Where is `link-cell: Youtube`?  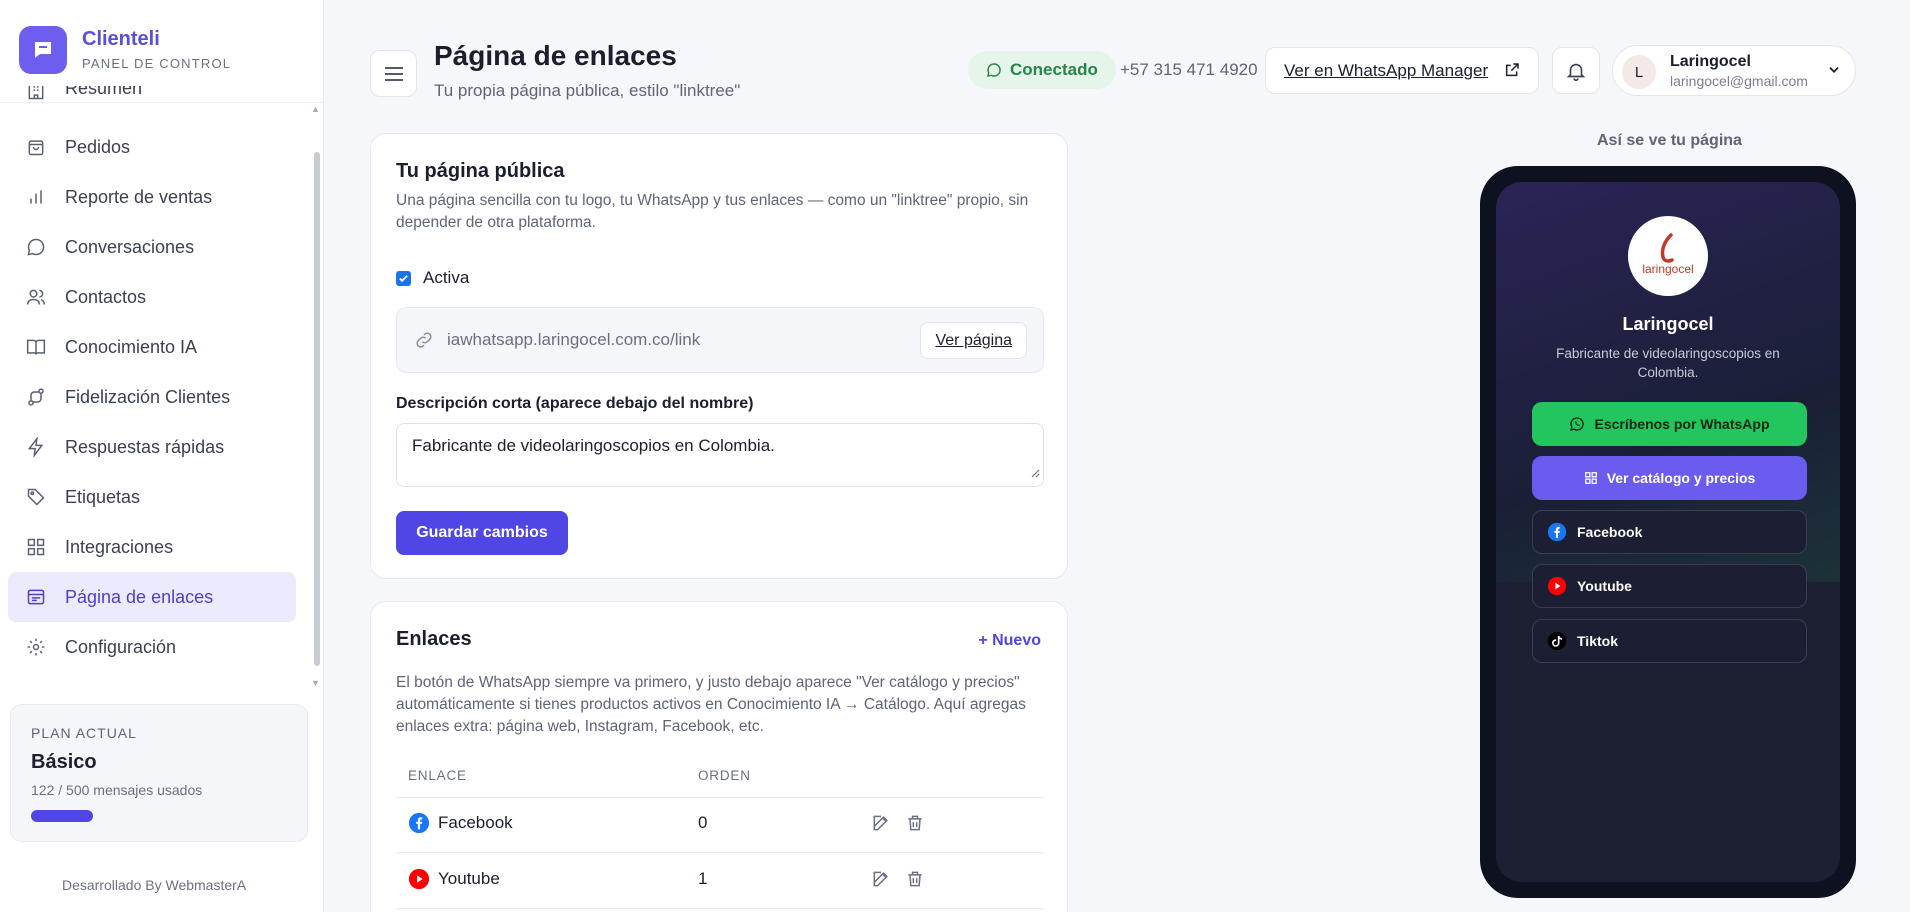 link-cell: Youtube is located at coordinates (454, 879).